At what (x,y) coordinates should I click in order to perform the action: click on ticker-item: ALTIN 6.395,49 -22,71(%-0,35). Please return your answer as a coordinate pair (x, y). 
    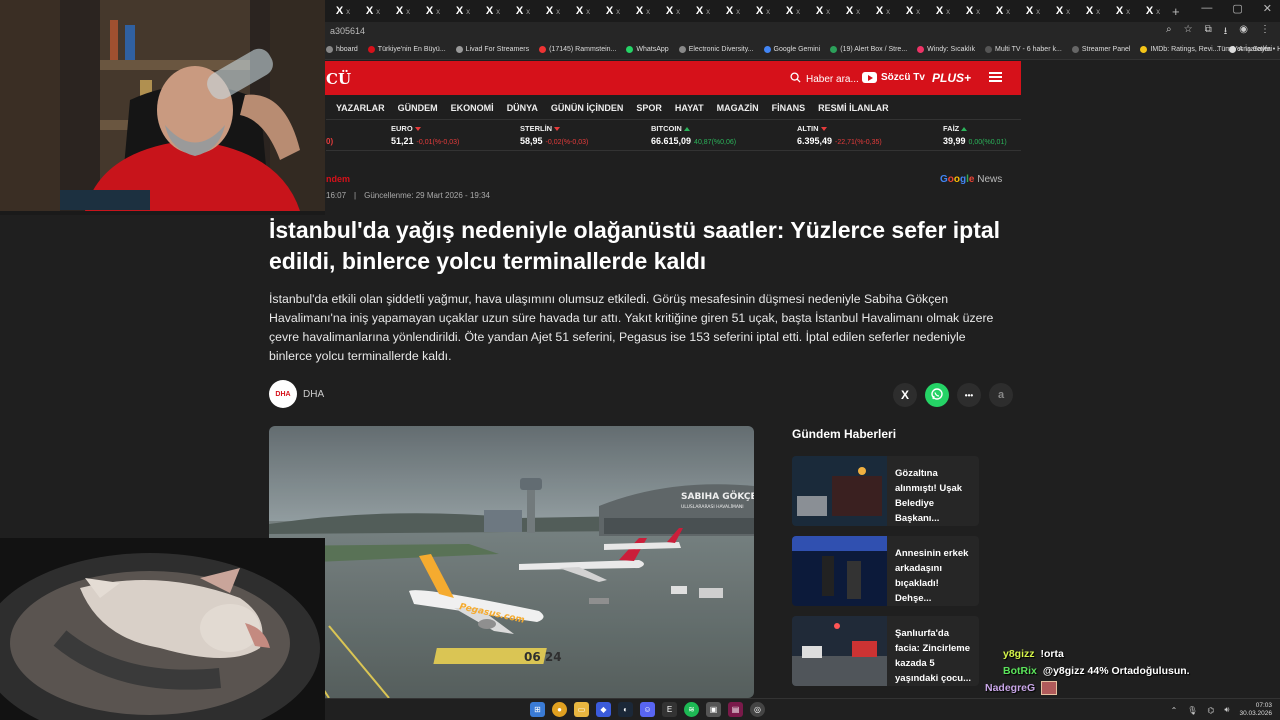
    Looking at the image, I should click on (839, 135).